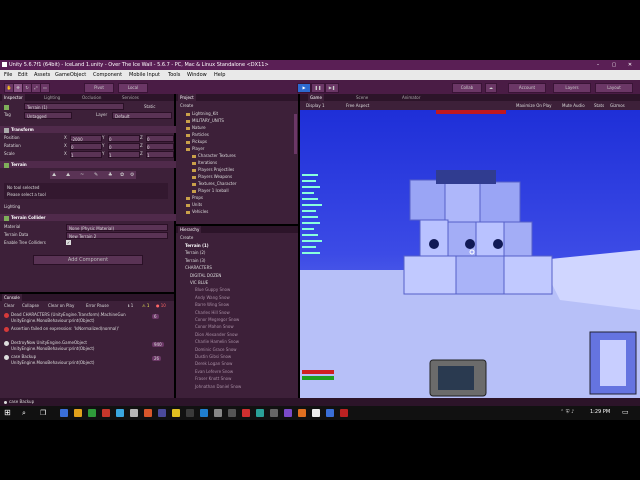 The image size is (640, 480). What do you see at coordinates (204, 162) in the screenshot?
I see `project-folder-item: Iterations` at bounding box center [204, 162].